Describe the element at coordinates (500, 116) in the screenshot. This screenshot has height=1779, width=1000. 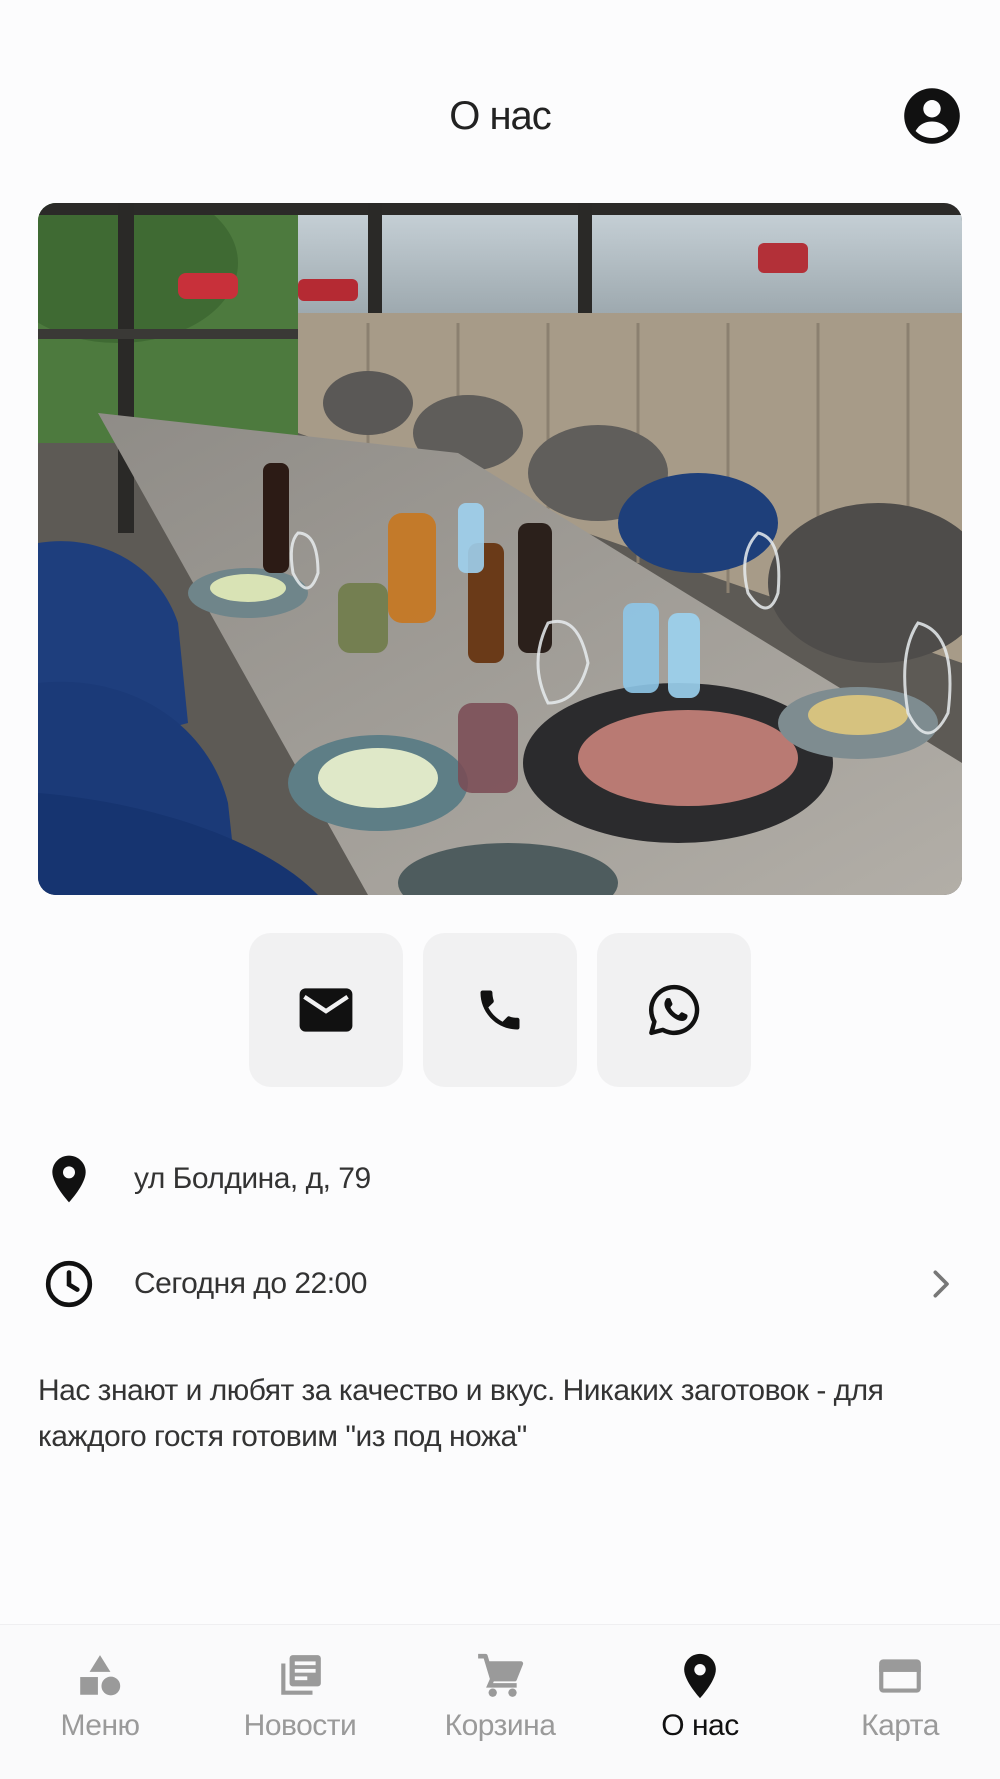
I see `page-title: О нас` at that location.